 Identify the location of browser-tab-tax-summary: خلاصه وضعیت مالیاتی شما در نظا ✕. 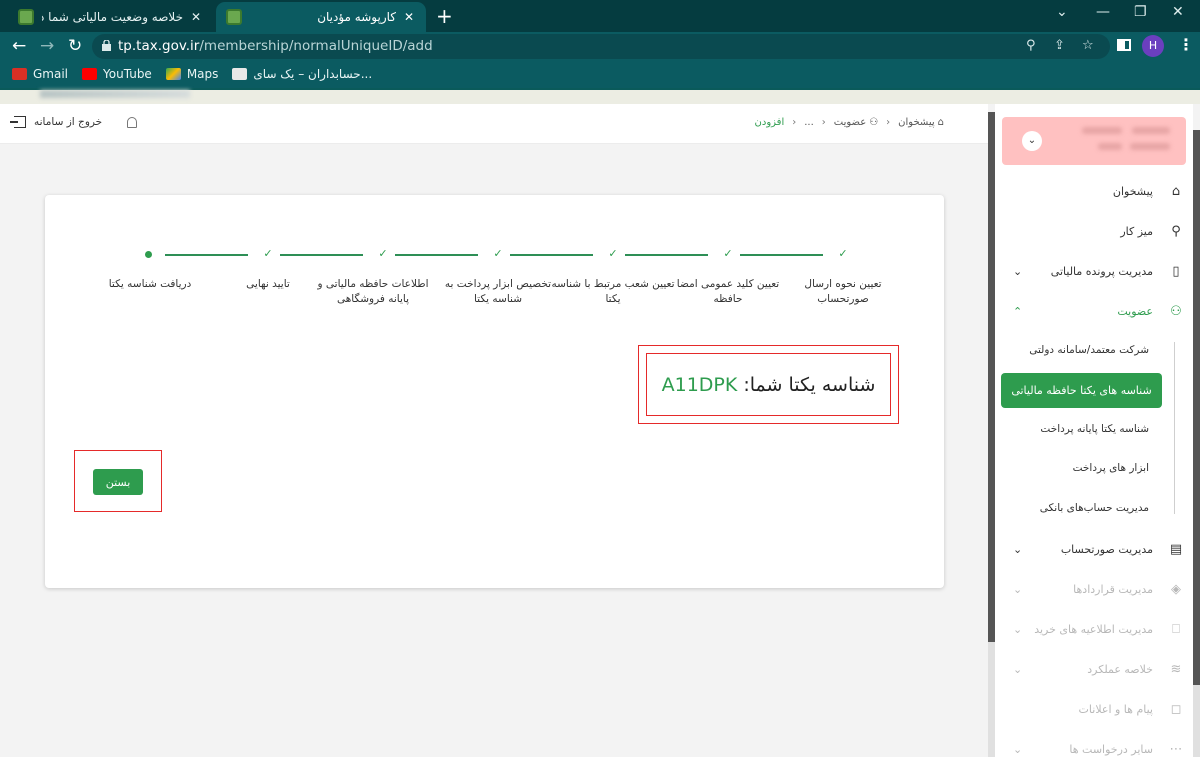
(110, 17).